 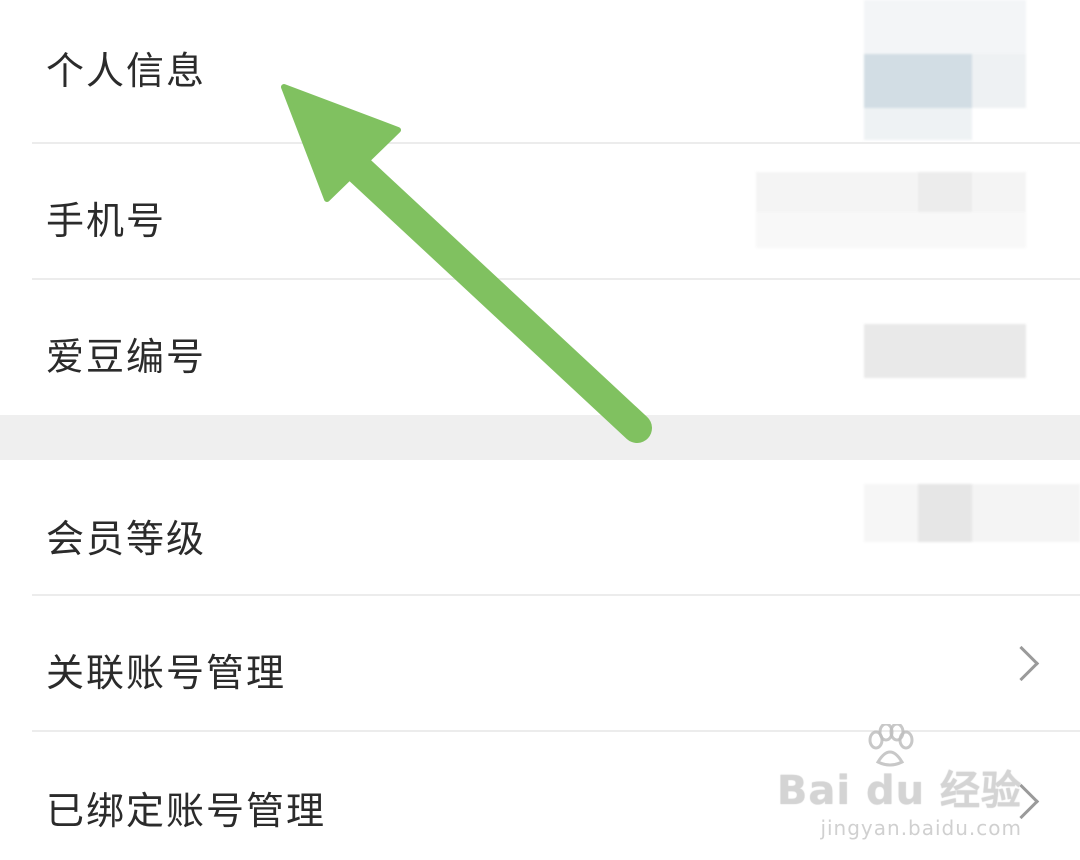 What do you see at coordinates (540, 437) in the screenshot?
I see `section-separator` at bounding box center [540, 437].